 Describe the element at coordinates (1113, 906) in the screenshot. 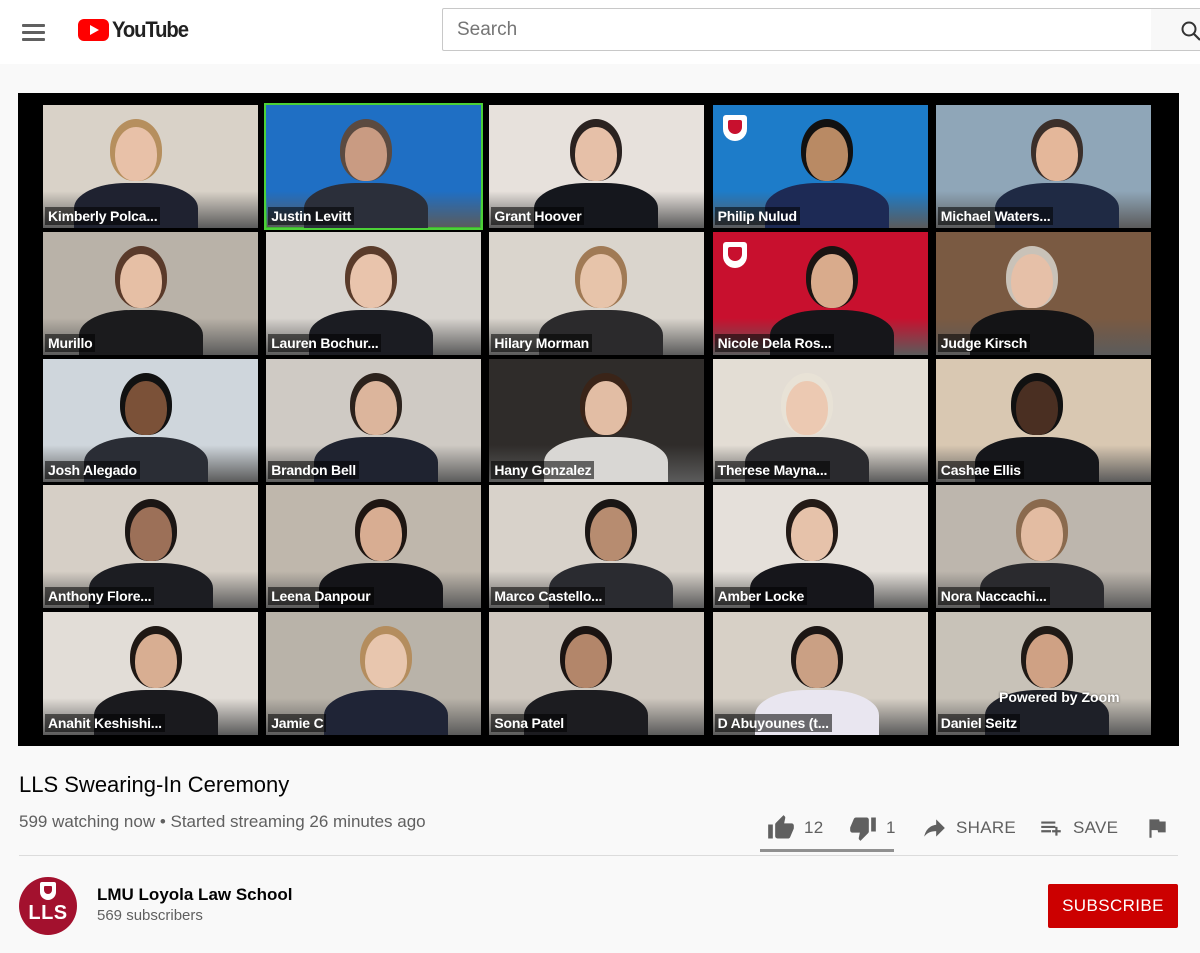

I see `subscribe-button: SUBSCRIBE` at that location.